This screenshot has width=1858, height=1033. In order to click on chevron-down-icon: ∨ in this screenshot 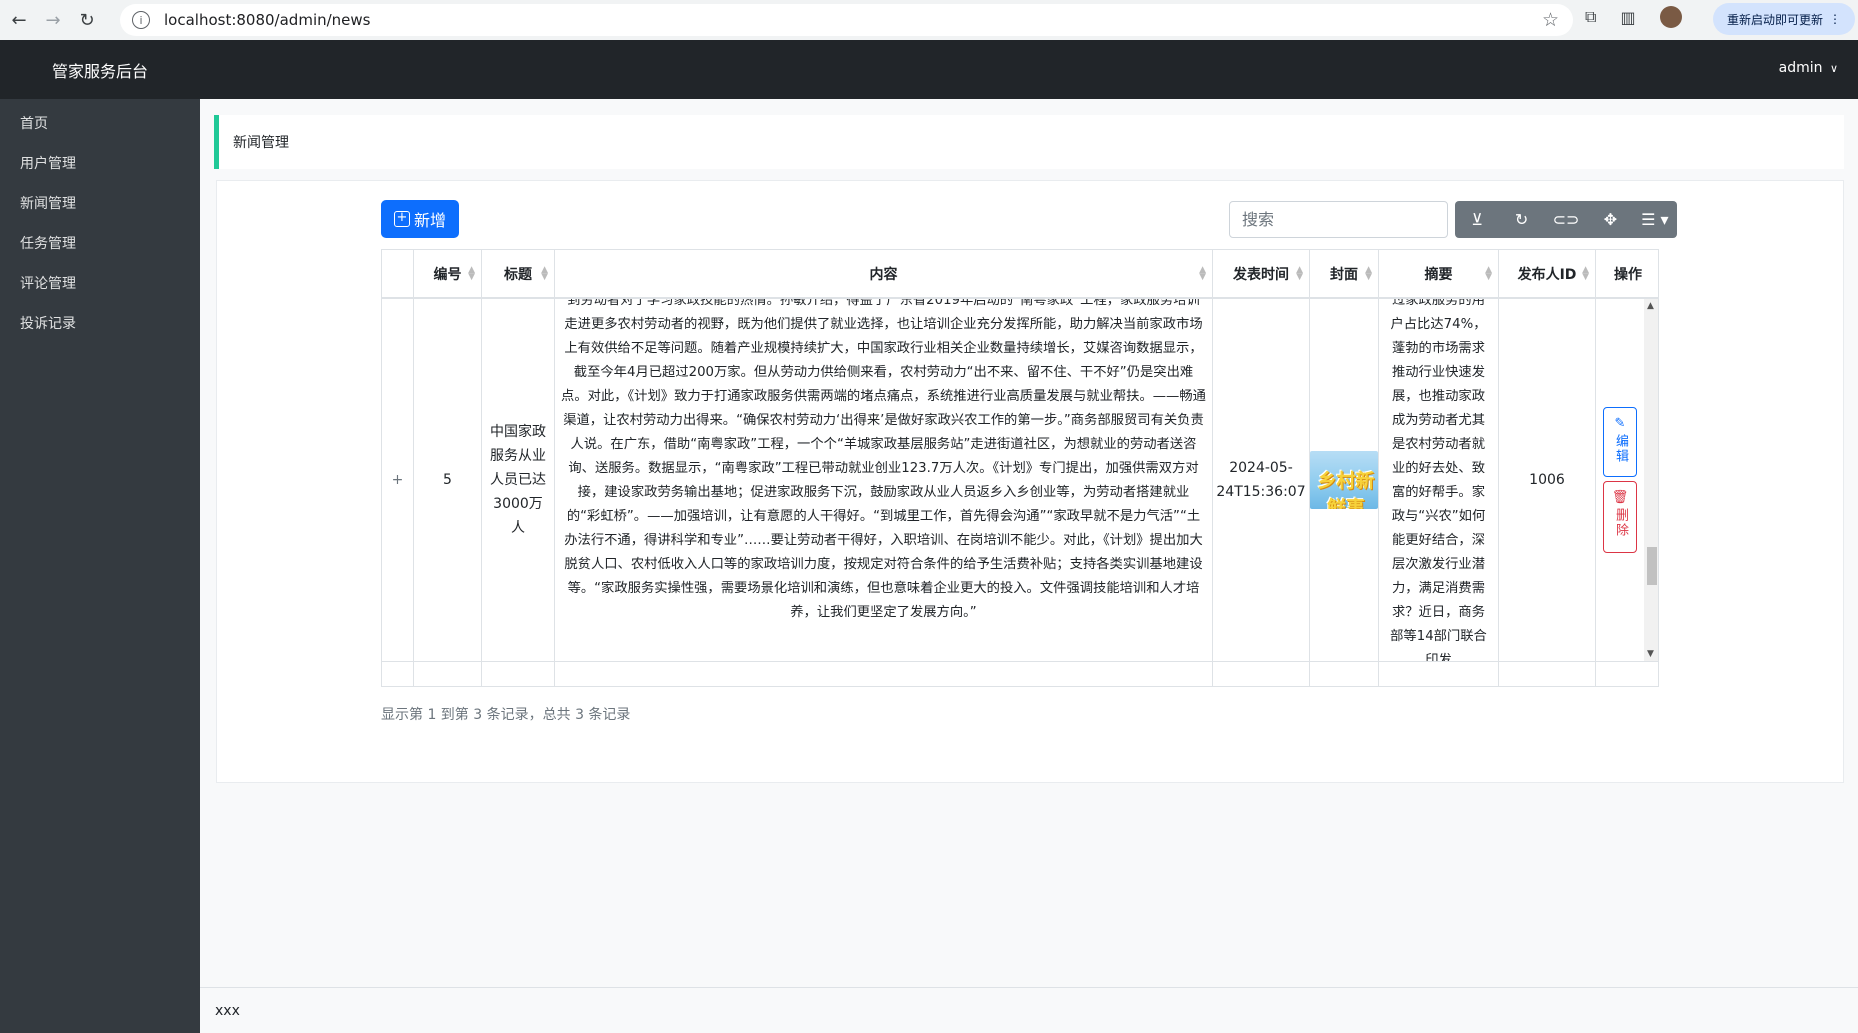, I will do `click(1833, 68)`.